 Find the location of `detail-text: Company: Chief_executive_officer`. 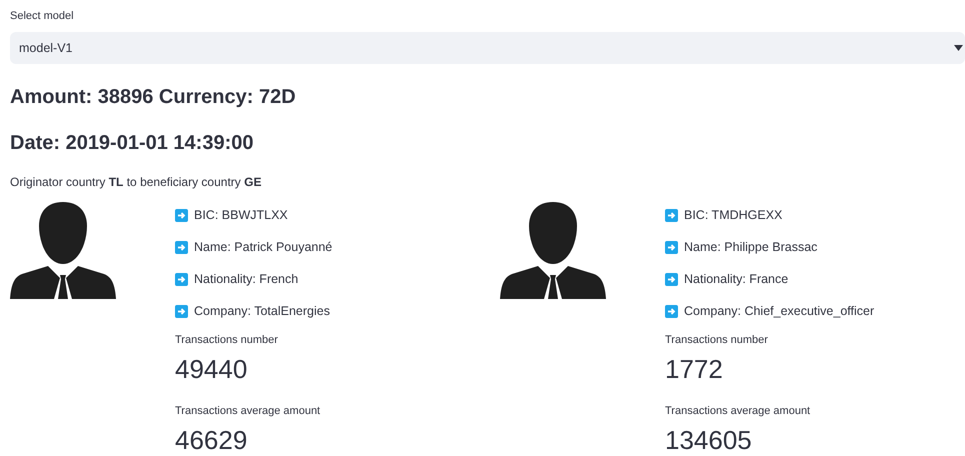

detail-text: Company: Chief_executive_officer is located at coordinates (779, 311).